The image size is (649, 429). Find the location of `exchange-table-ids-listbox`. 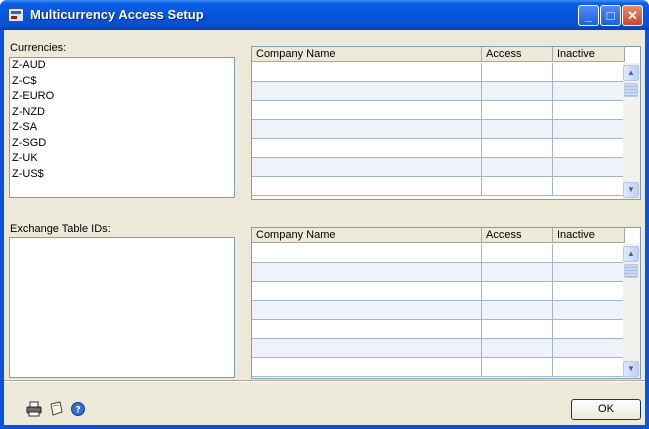

exchange-table-ids-listbox is located at coordinates (122, 307).